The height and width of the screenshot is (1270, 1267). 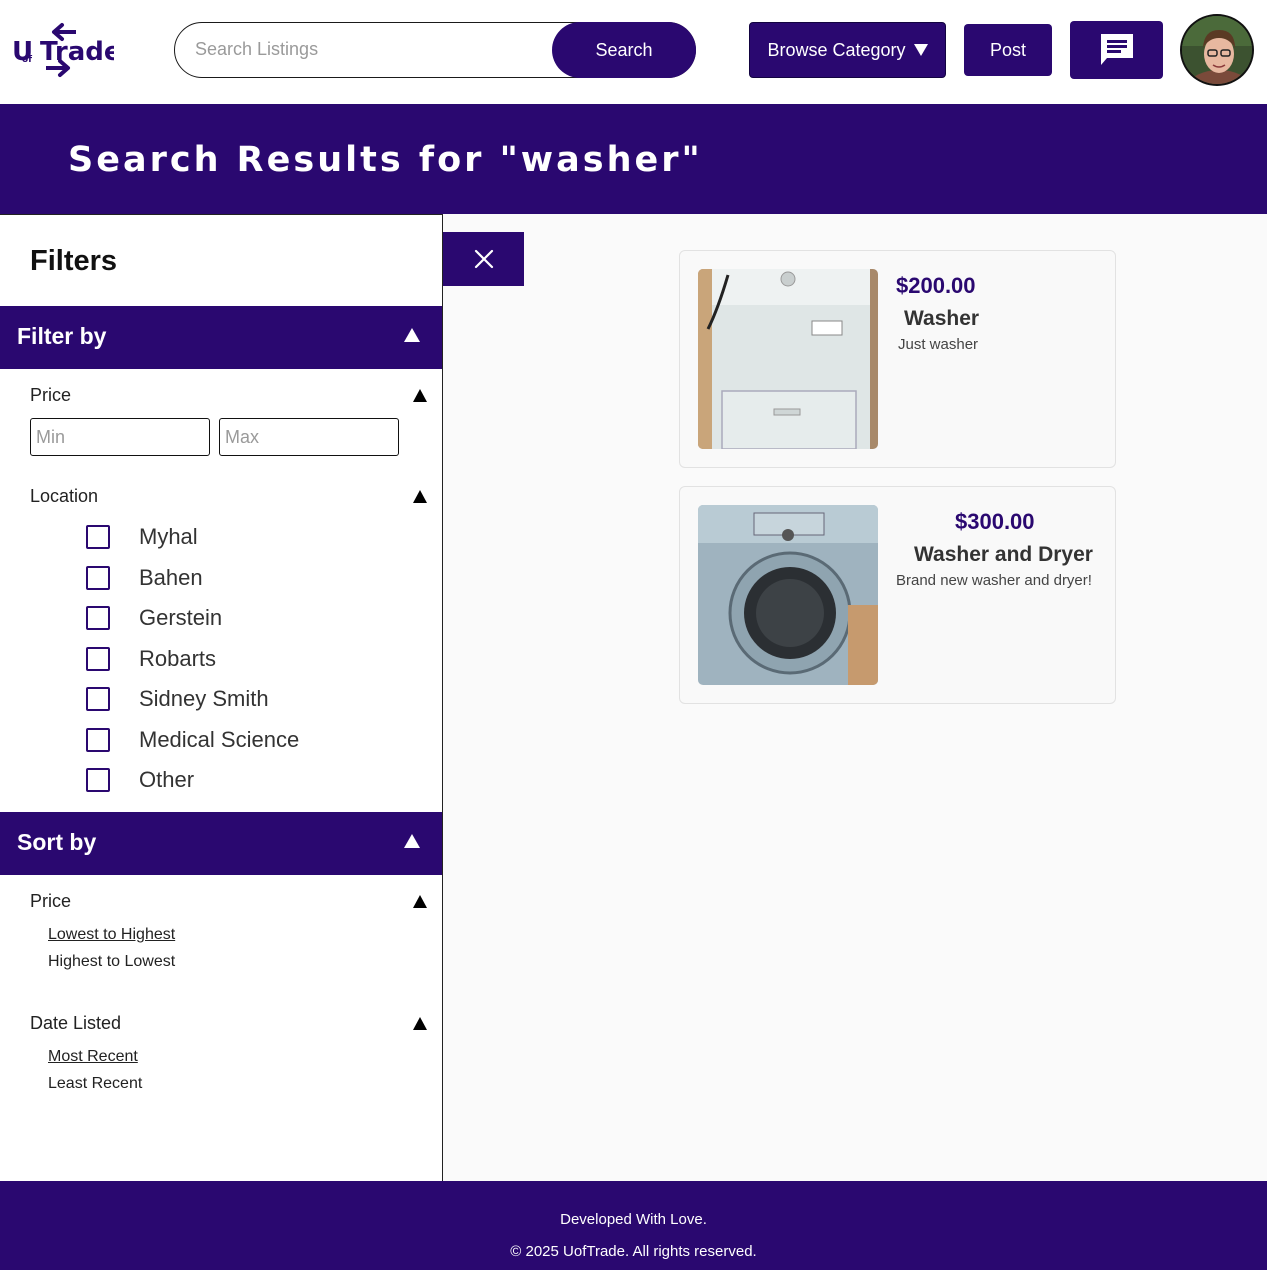 I want to click on uoftrade-logo: U of Trade, so click(x=66, y=50).